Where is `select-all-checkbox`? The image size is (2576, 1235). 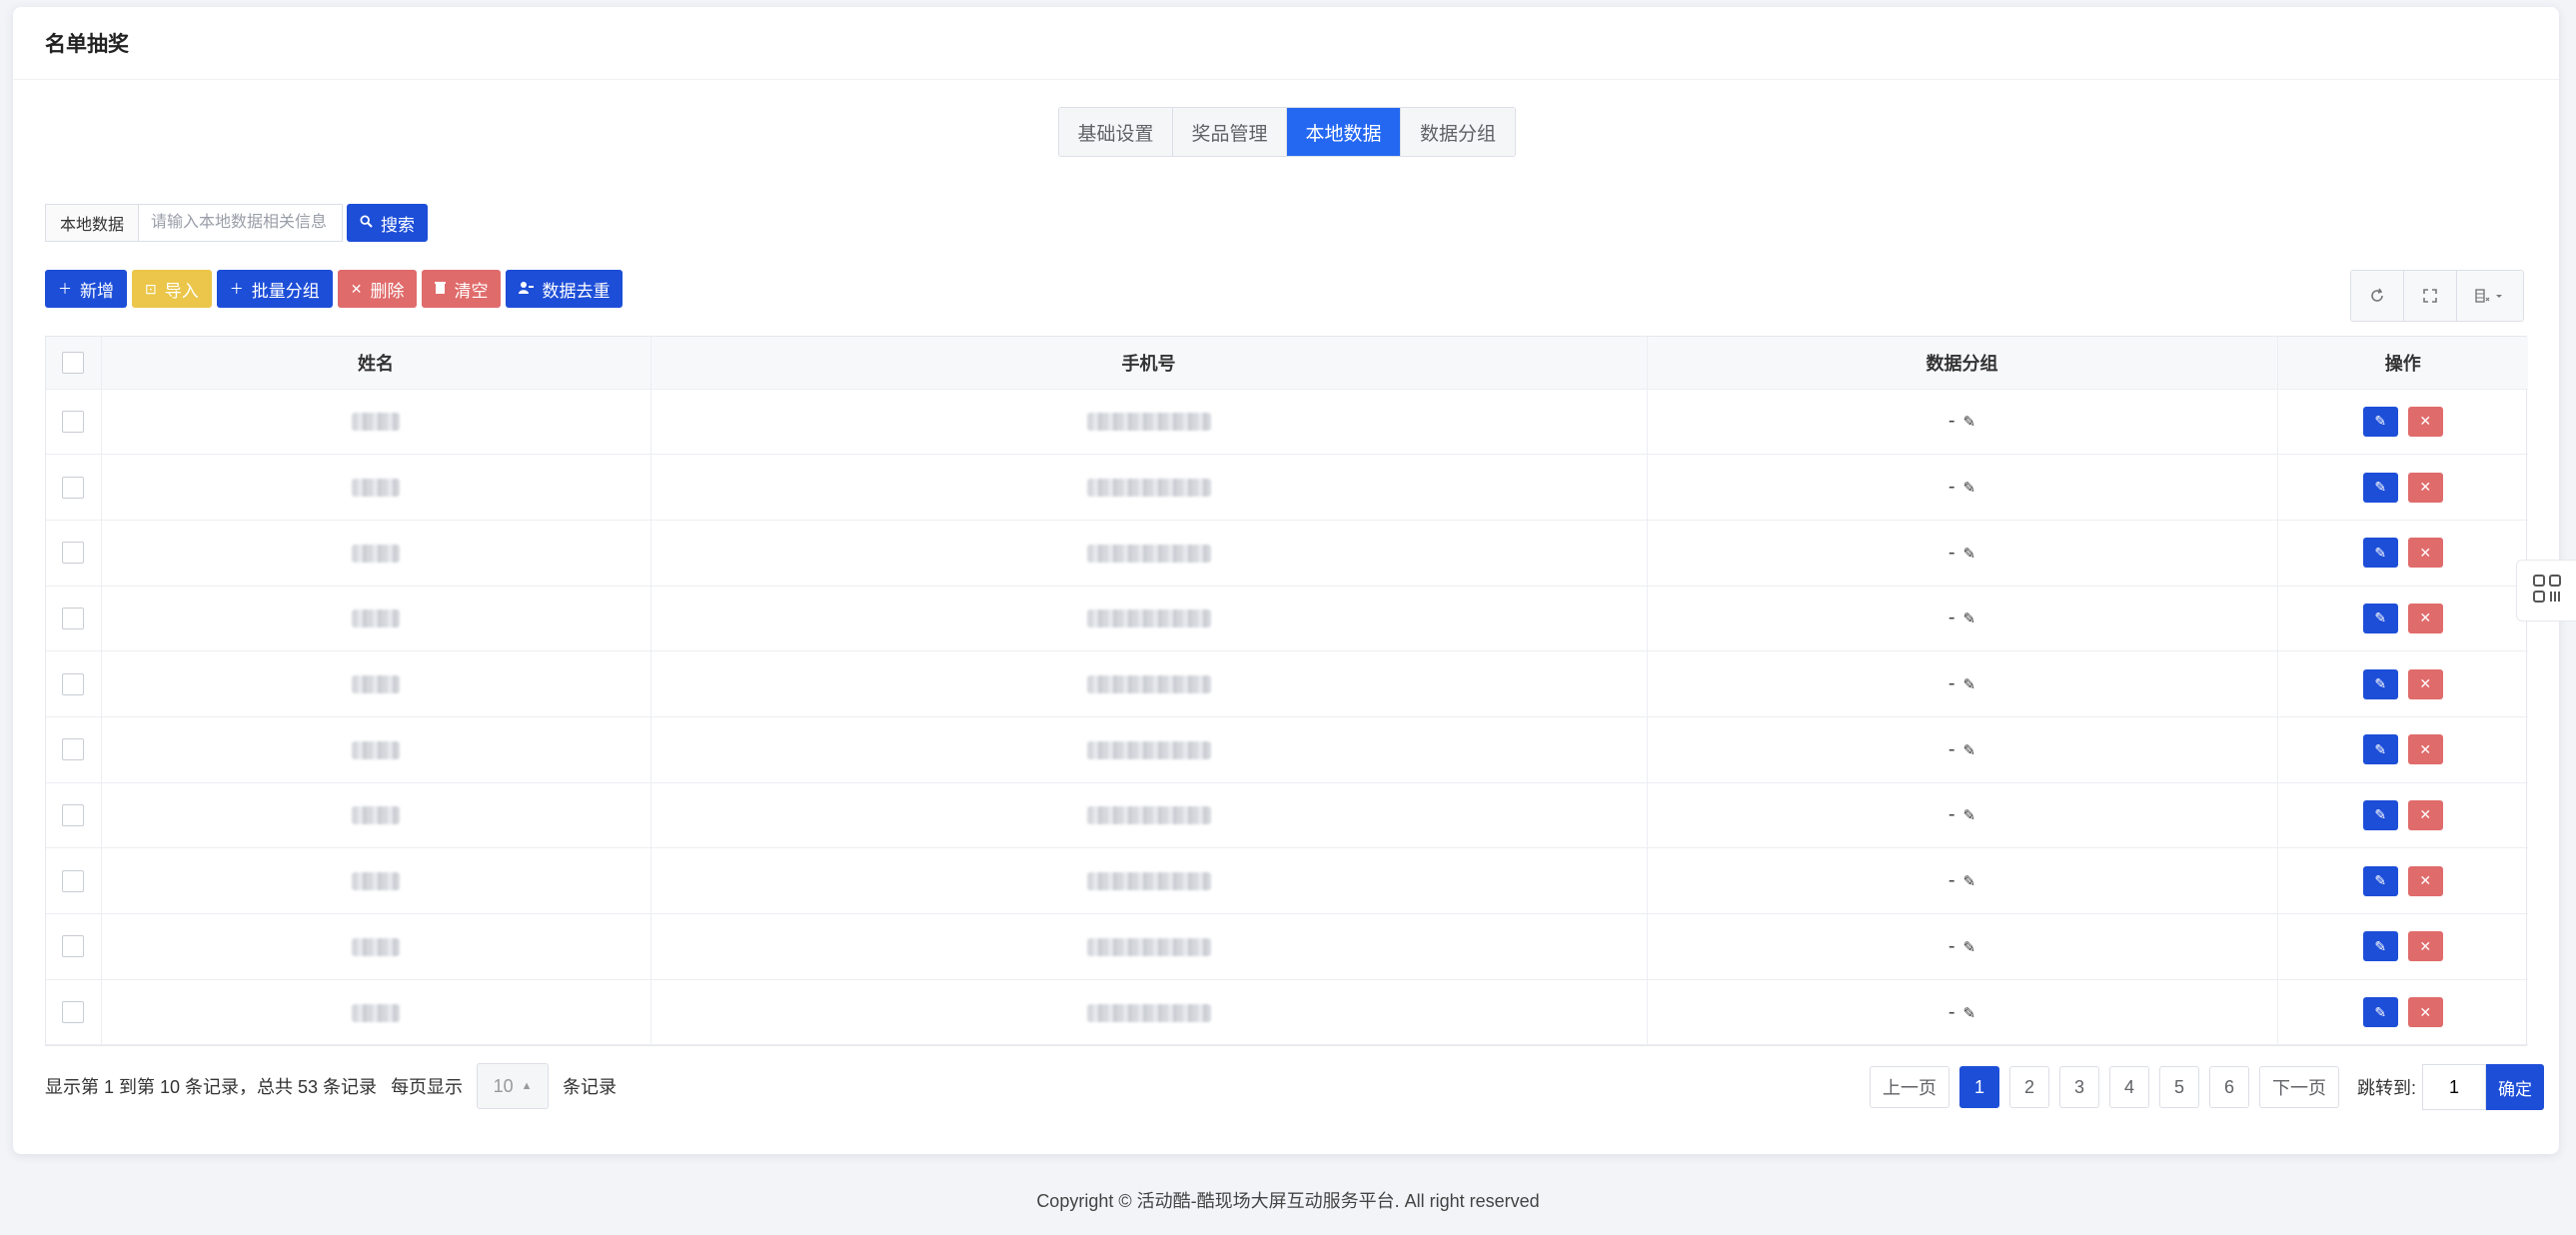
select-all-checkbox is located at coordinates (73, 362).